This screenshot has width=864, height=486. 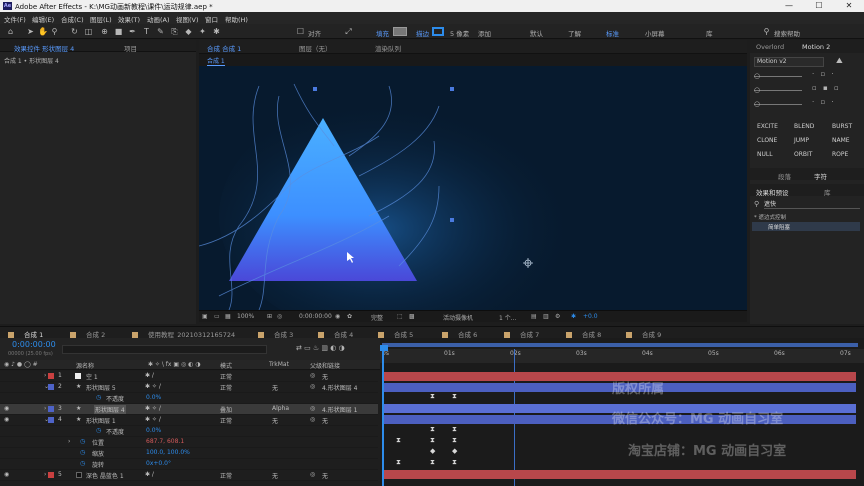 I want to click on current-time: 0:00:00:00, so click(x=34, y=344).